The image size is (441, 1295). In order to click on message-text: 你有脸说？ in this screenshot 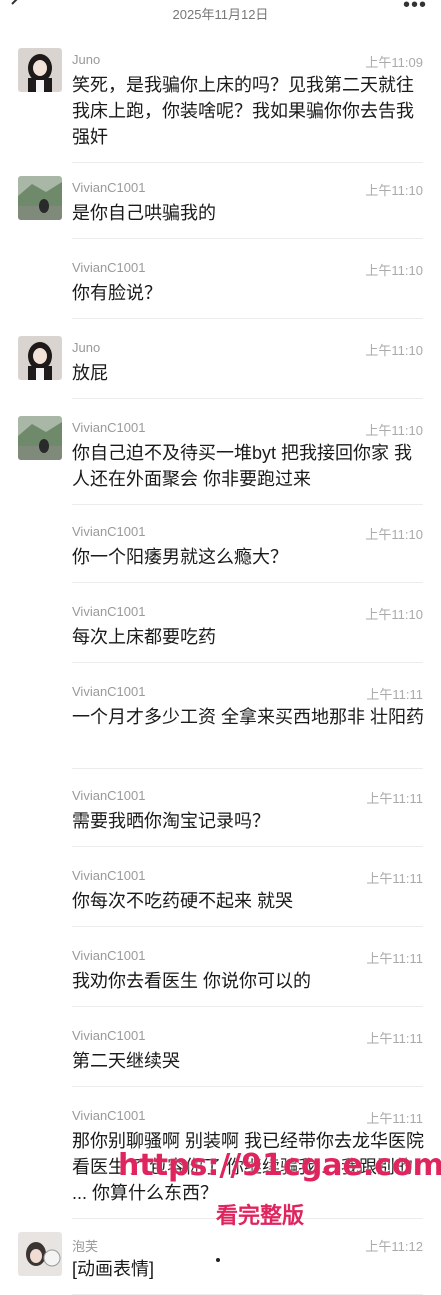, I will do `click(117, 293)`.